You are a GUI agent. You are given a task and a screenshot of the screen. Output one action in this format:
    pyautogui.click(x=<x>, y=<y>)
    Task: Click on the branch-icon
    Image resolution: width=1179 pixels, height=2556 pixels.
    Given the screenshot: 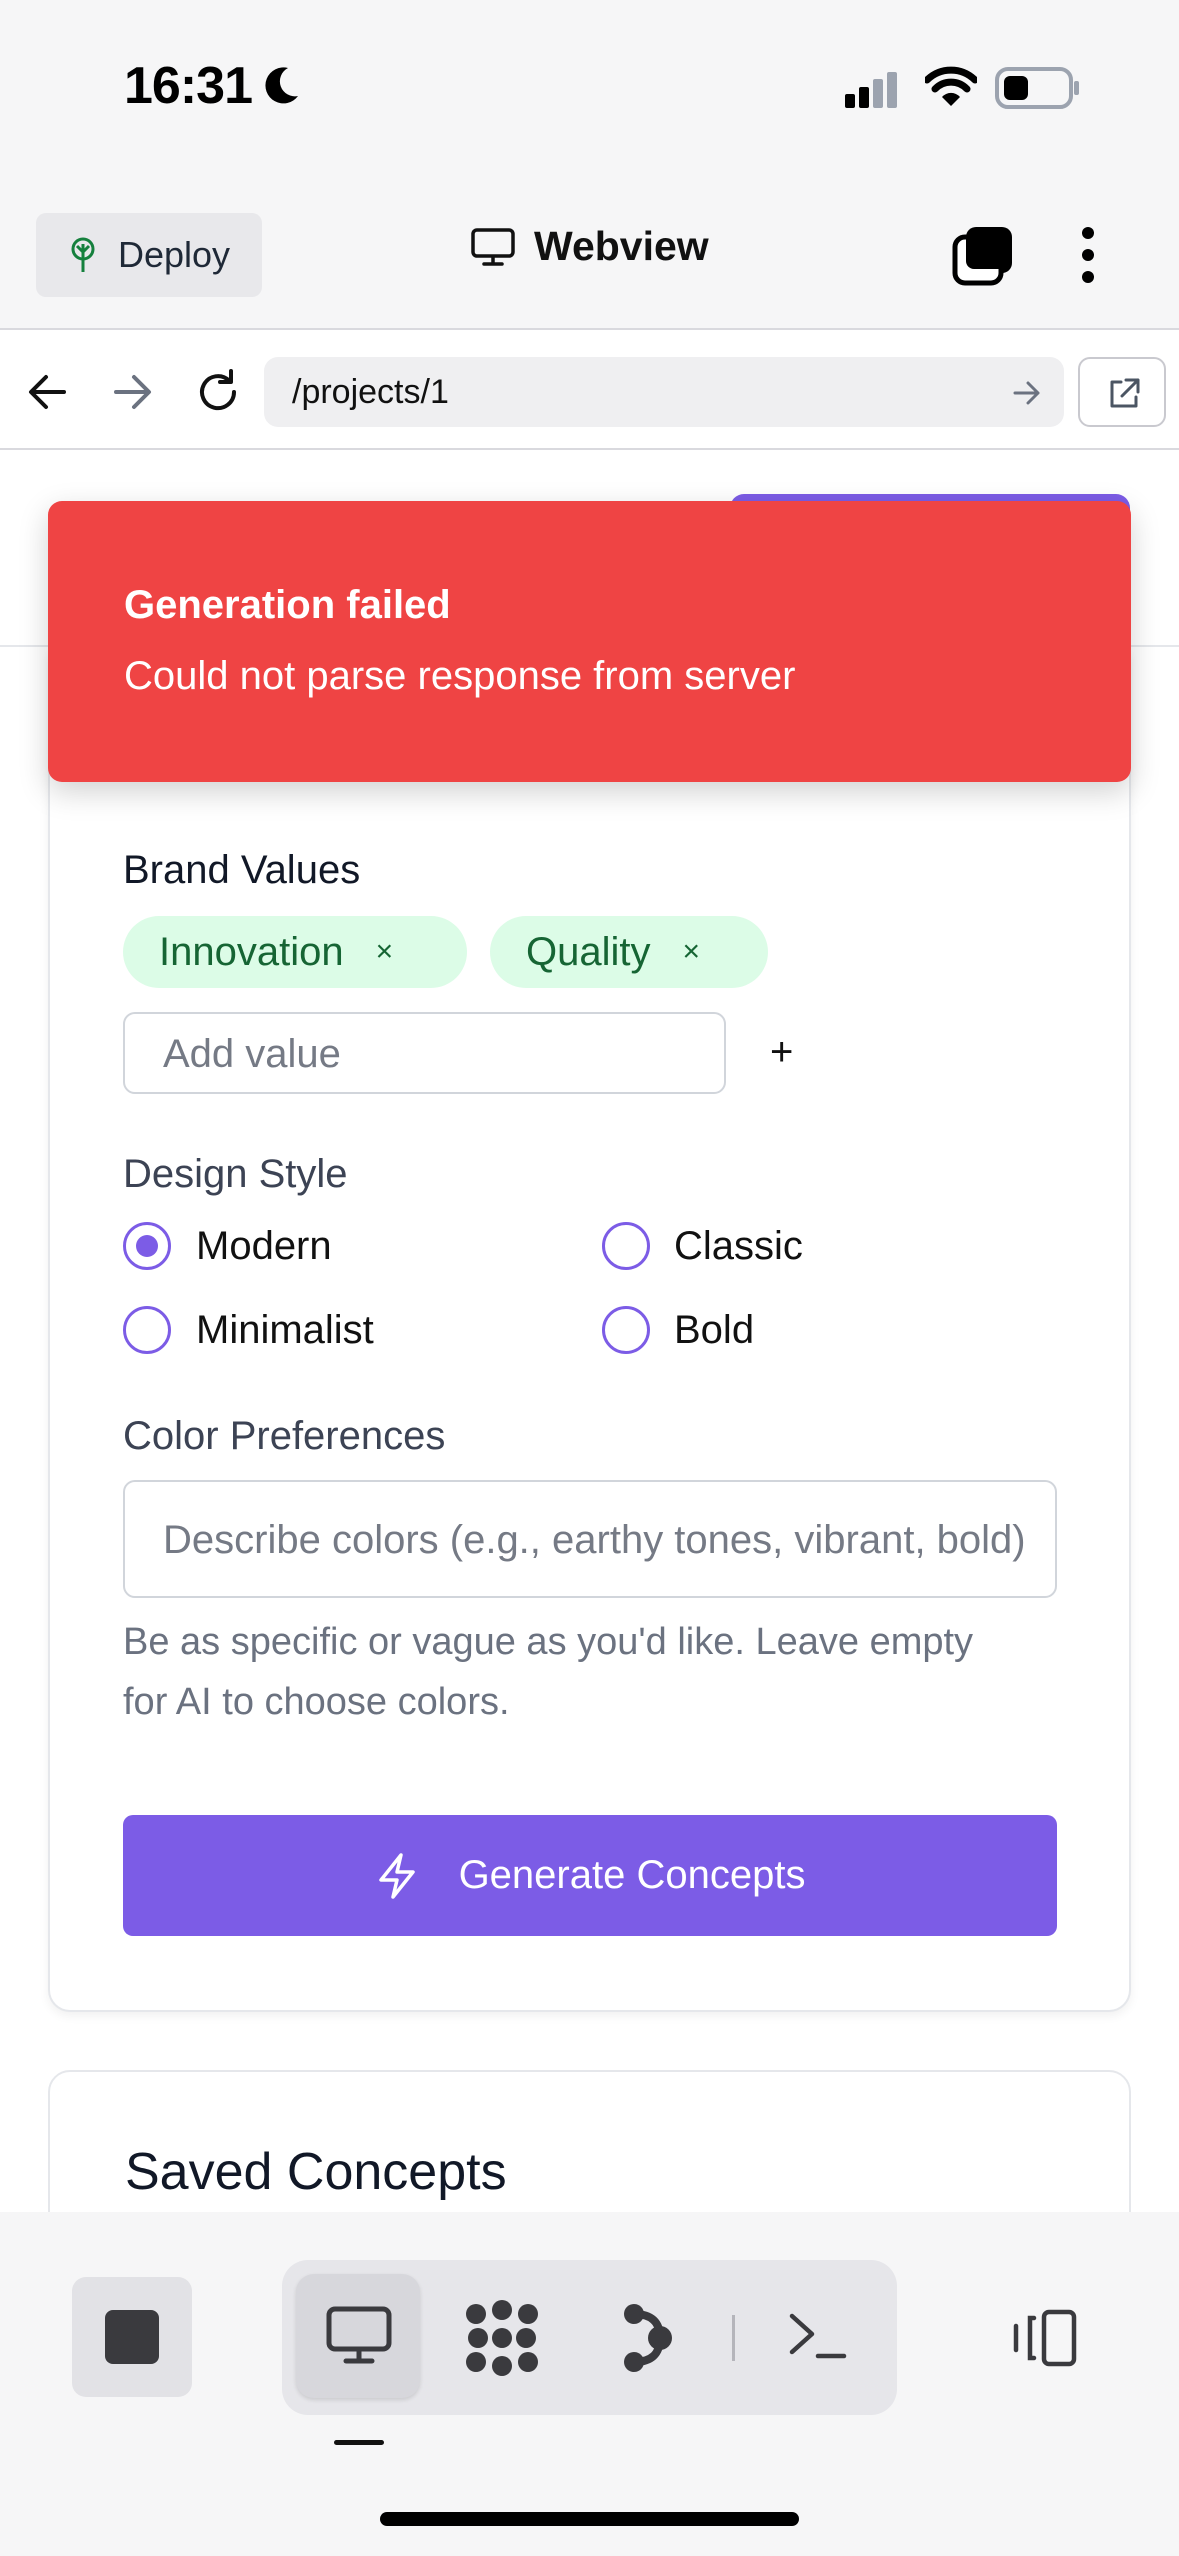 What is the action you would take?
    pyautogui.click(x=648, y=2338)
    